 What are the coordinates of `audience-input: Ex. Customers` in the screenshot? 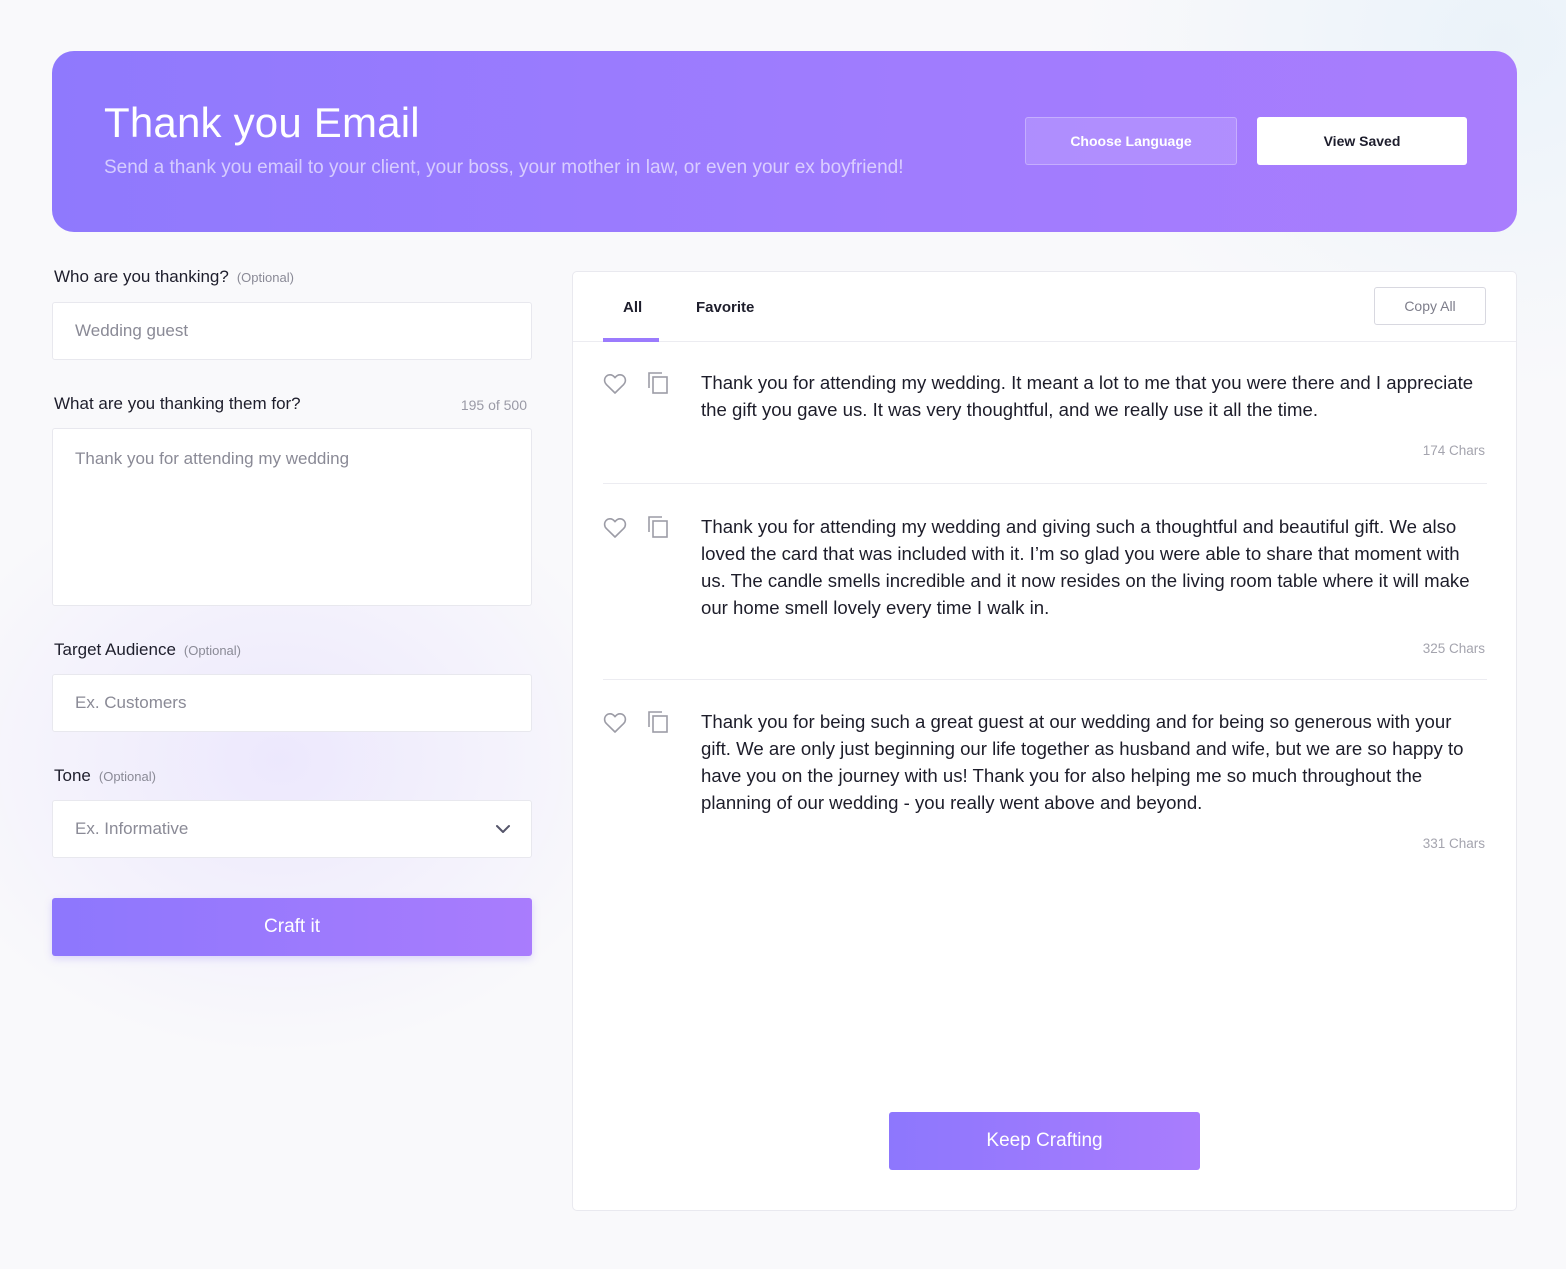 It's located at (292, 703).